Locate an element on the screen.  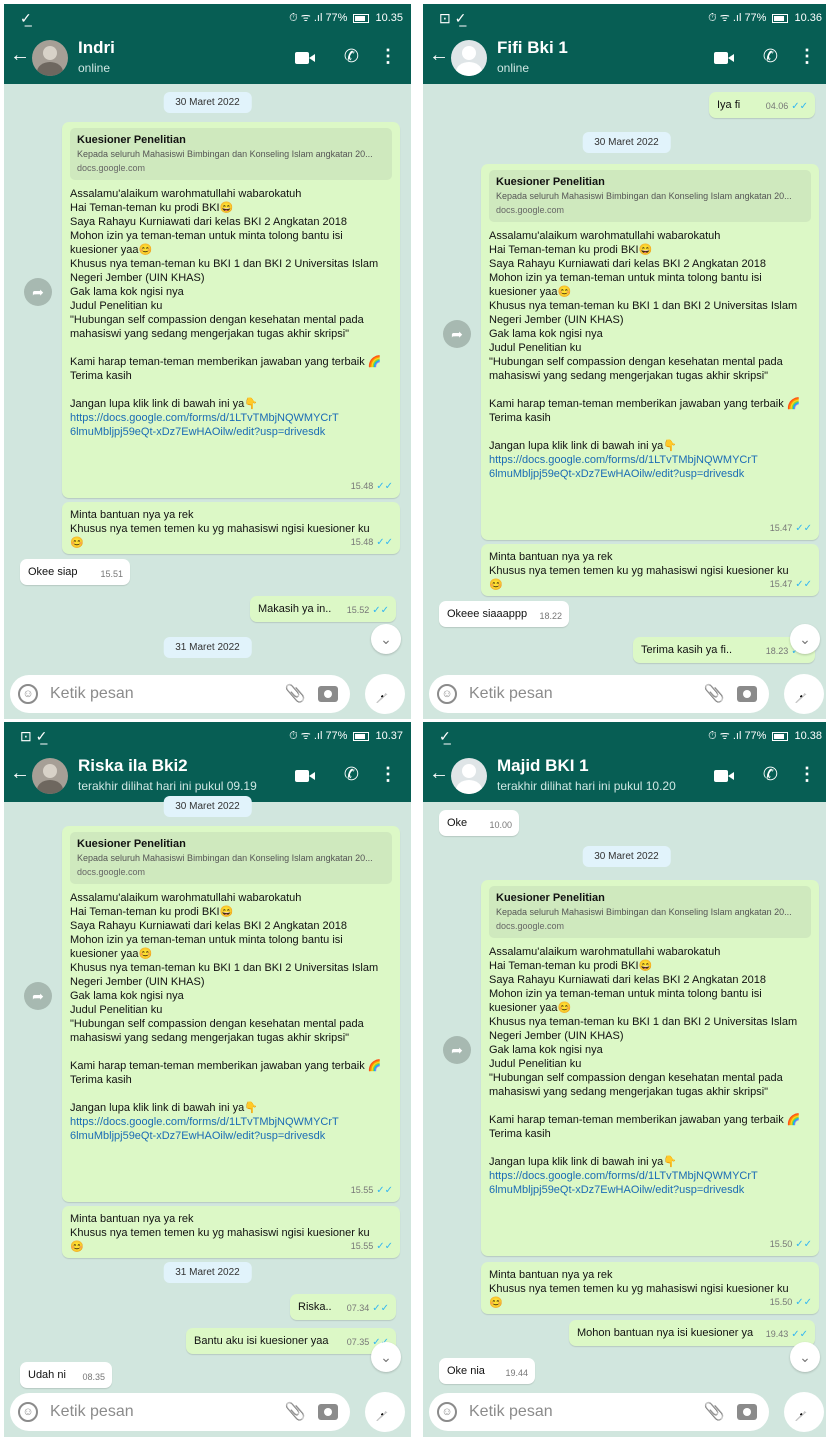
outgoing-message: Terima kasih ya fi..18.23✓✓ is located at coordinates (724, 650).